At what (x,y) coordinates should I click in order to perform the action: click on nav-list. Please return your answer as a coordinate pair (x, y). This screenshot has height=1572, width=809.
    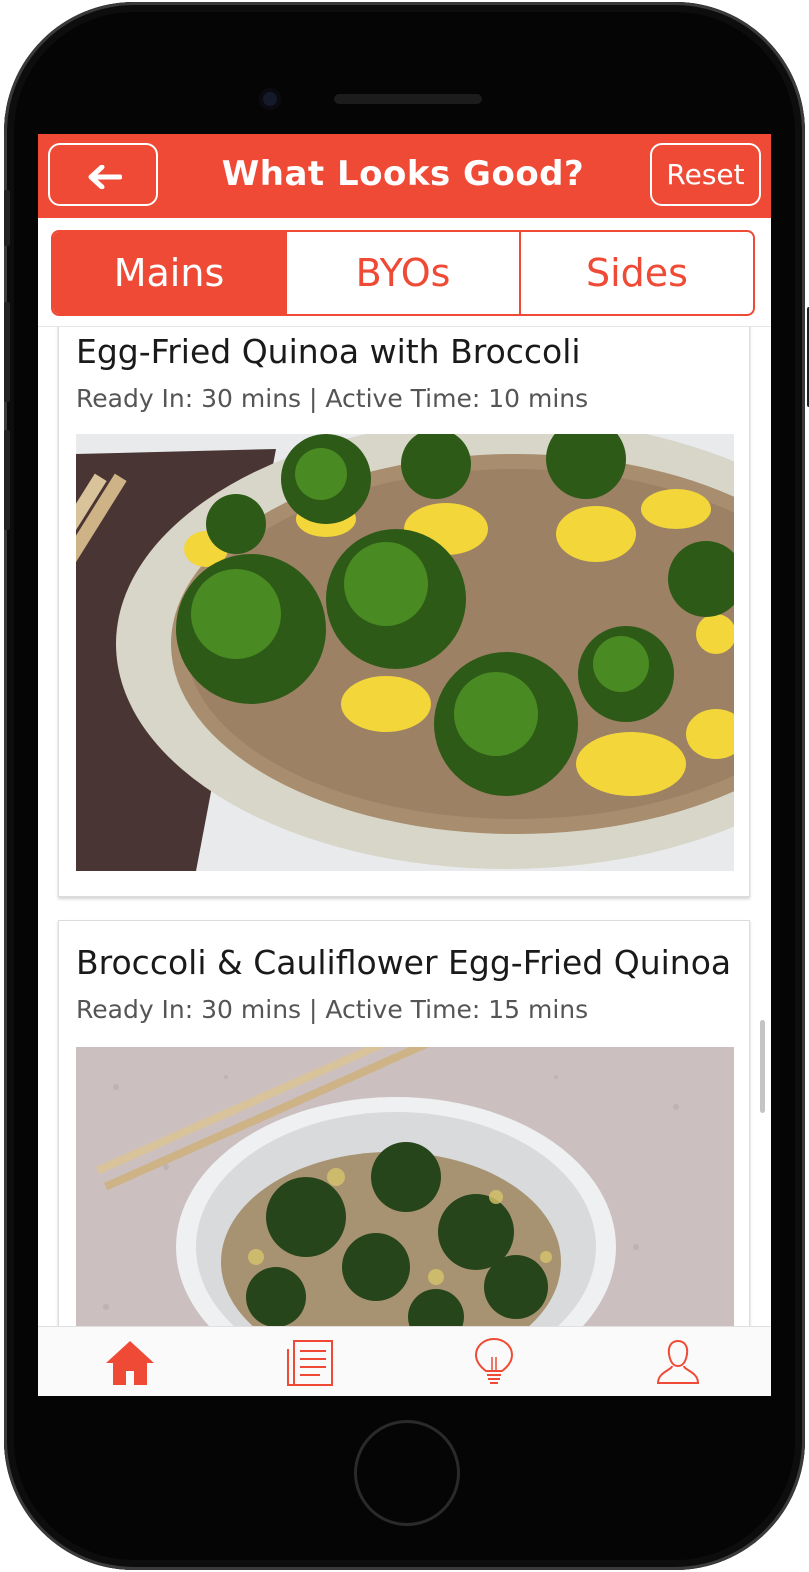
    Looking at the image, I should click on (312, 1363).